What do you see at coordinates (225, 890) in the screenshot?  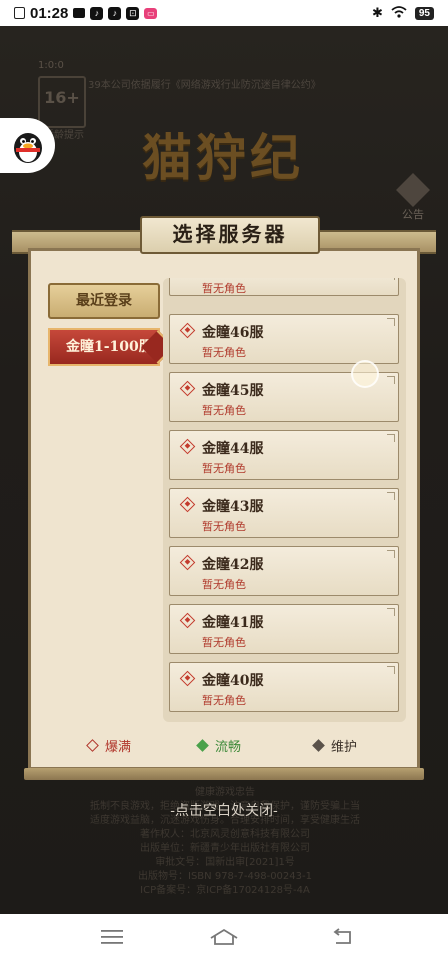 I see `footer-line: ICP备案号：京ICP备17024128号-4A` at bounding box center [225, 890].